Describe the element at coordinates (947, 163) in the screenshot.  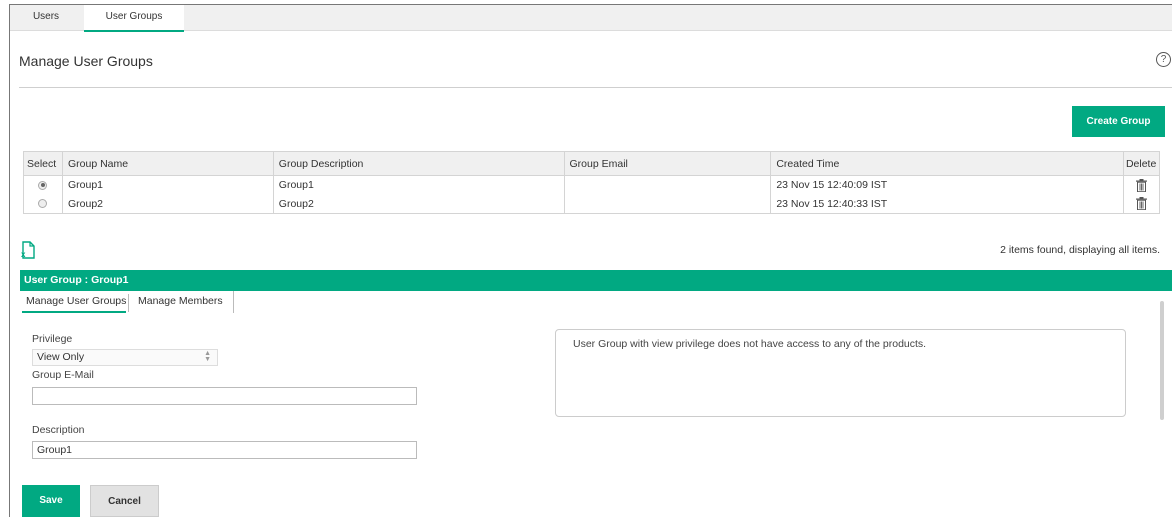
I see `column-header-created-time: Created Time` at that location.